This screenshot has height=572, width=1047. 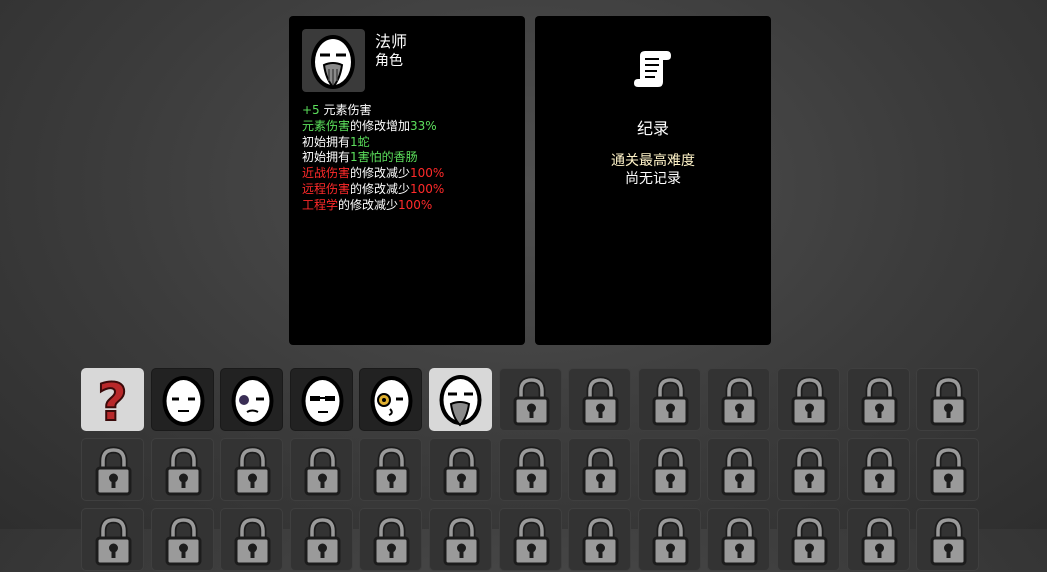 I want to click on stat-line: 近战伤害的修改减少100%, so click(x=373, y=174).